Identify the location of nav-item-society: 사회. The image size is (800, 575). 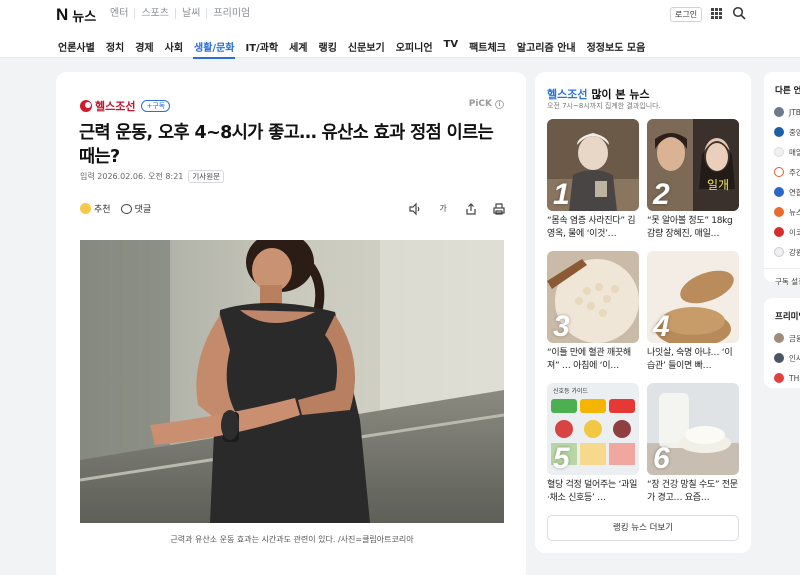
(174, 46).